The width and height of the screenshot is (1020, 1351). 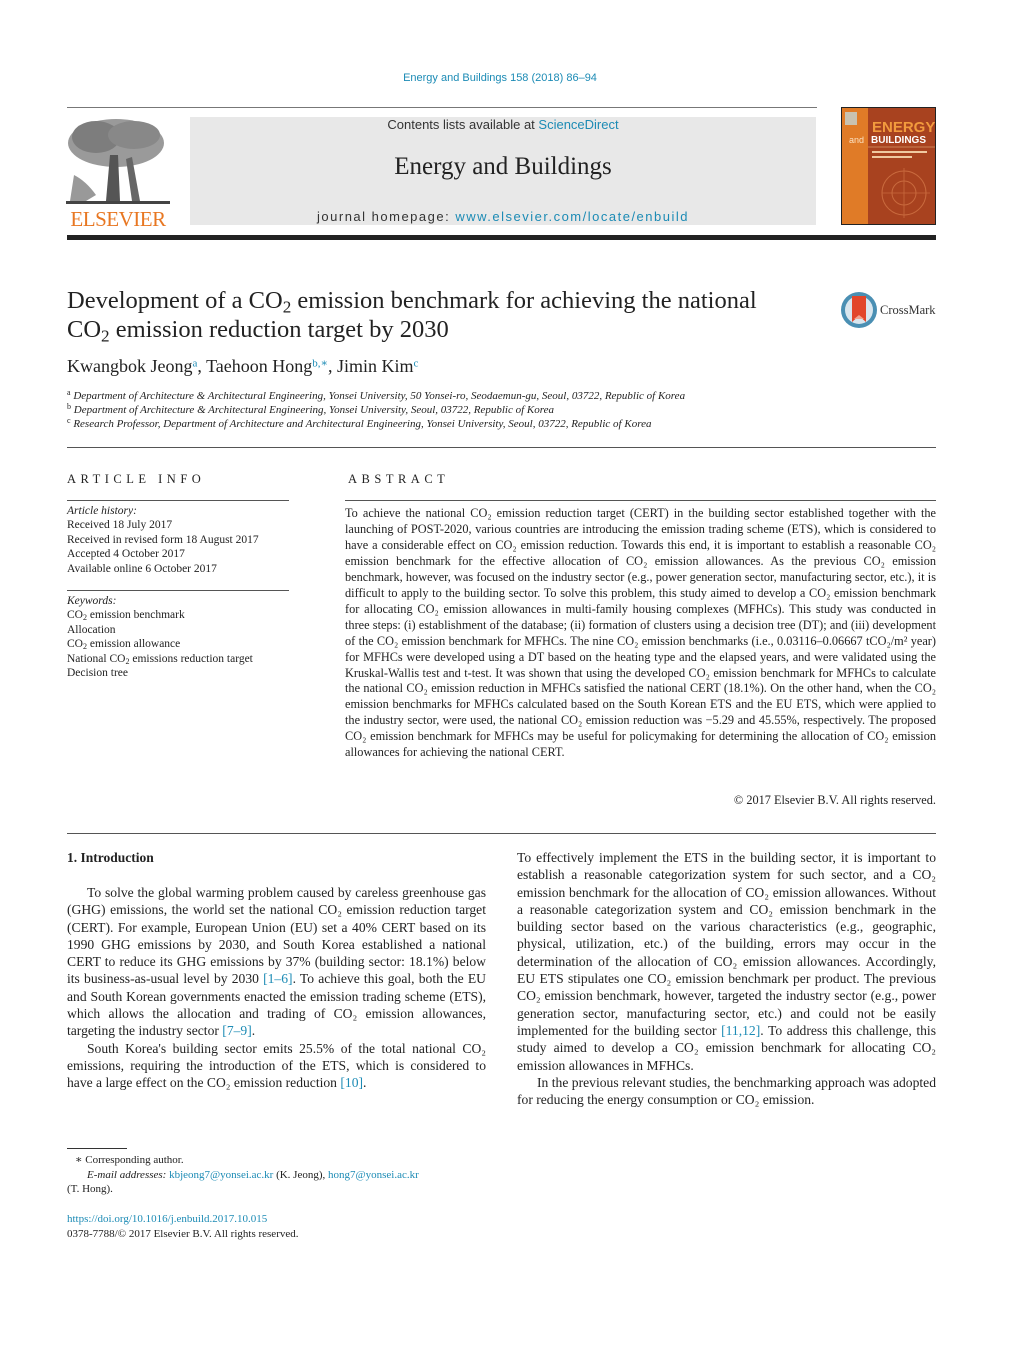 I want to click on article-info-heading: ARTICLE INFO, so click(x=136, y=479).